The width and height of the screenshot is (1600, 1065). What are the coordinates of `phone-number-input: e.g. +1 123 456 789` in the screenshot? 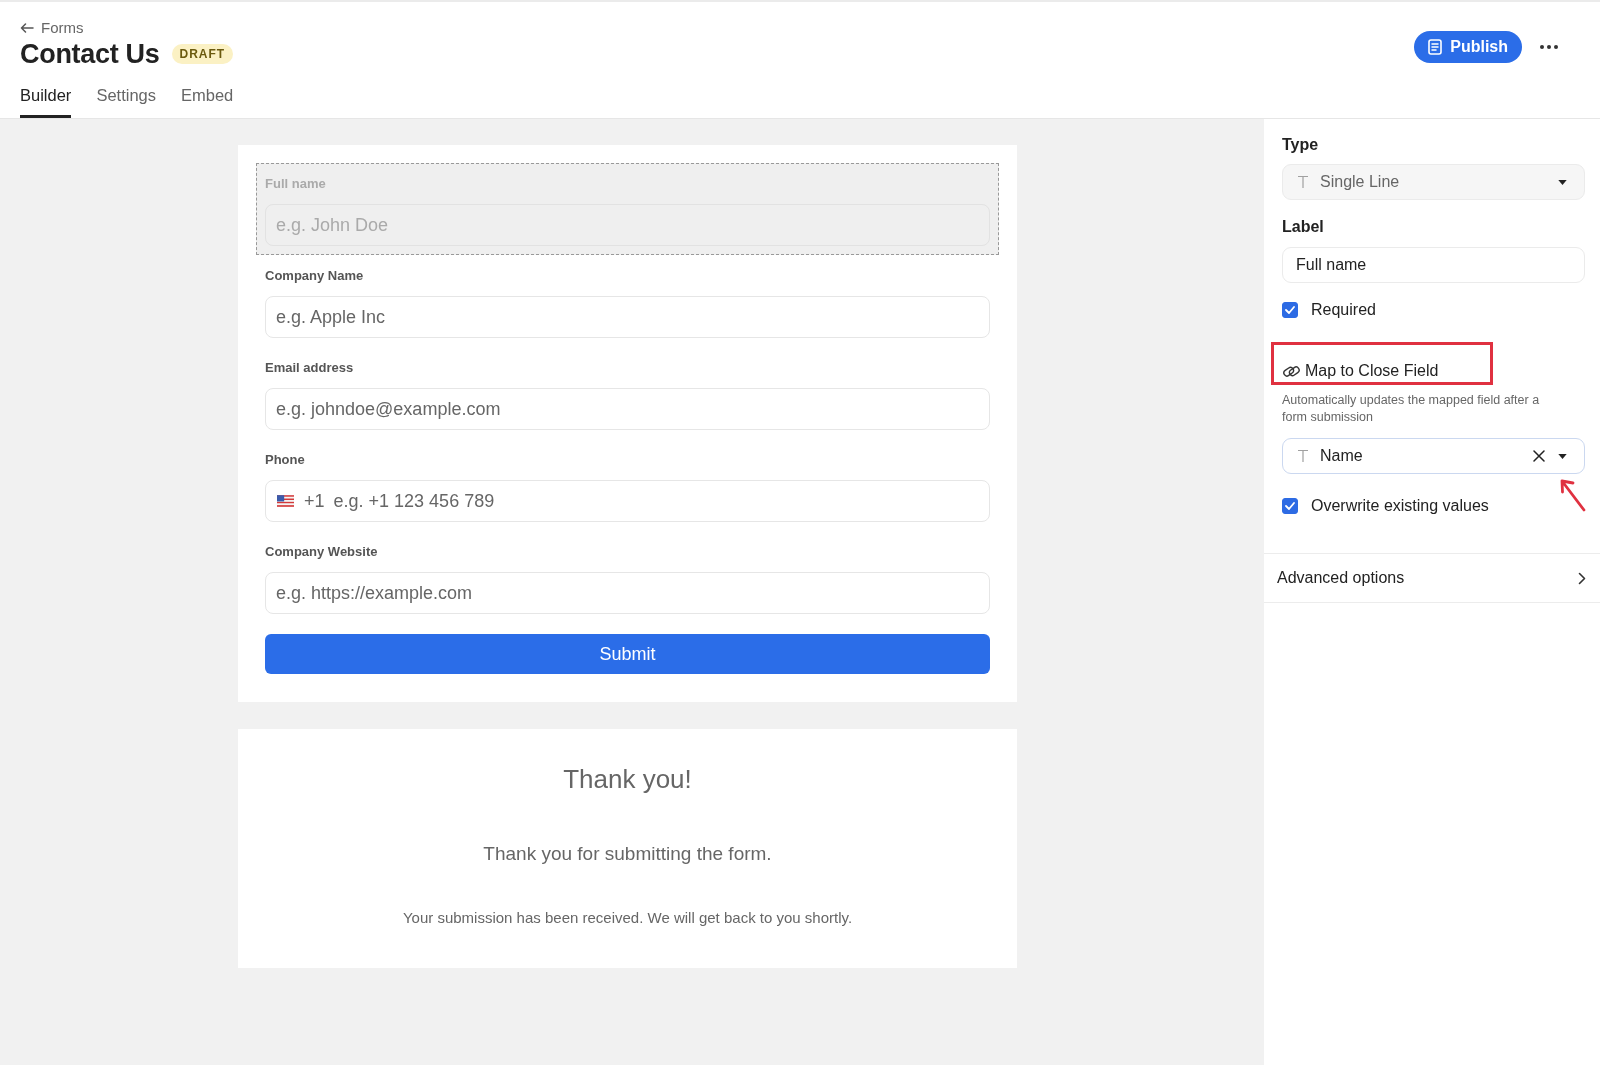 It's located at (656, 501).